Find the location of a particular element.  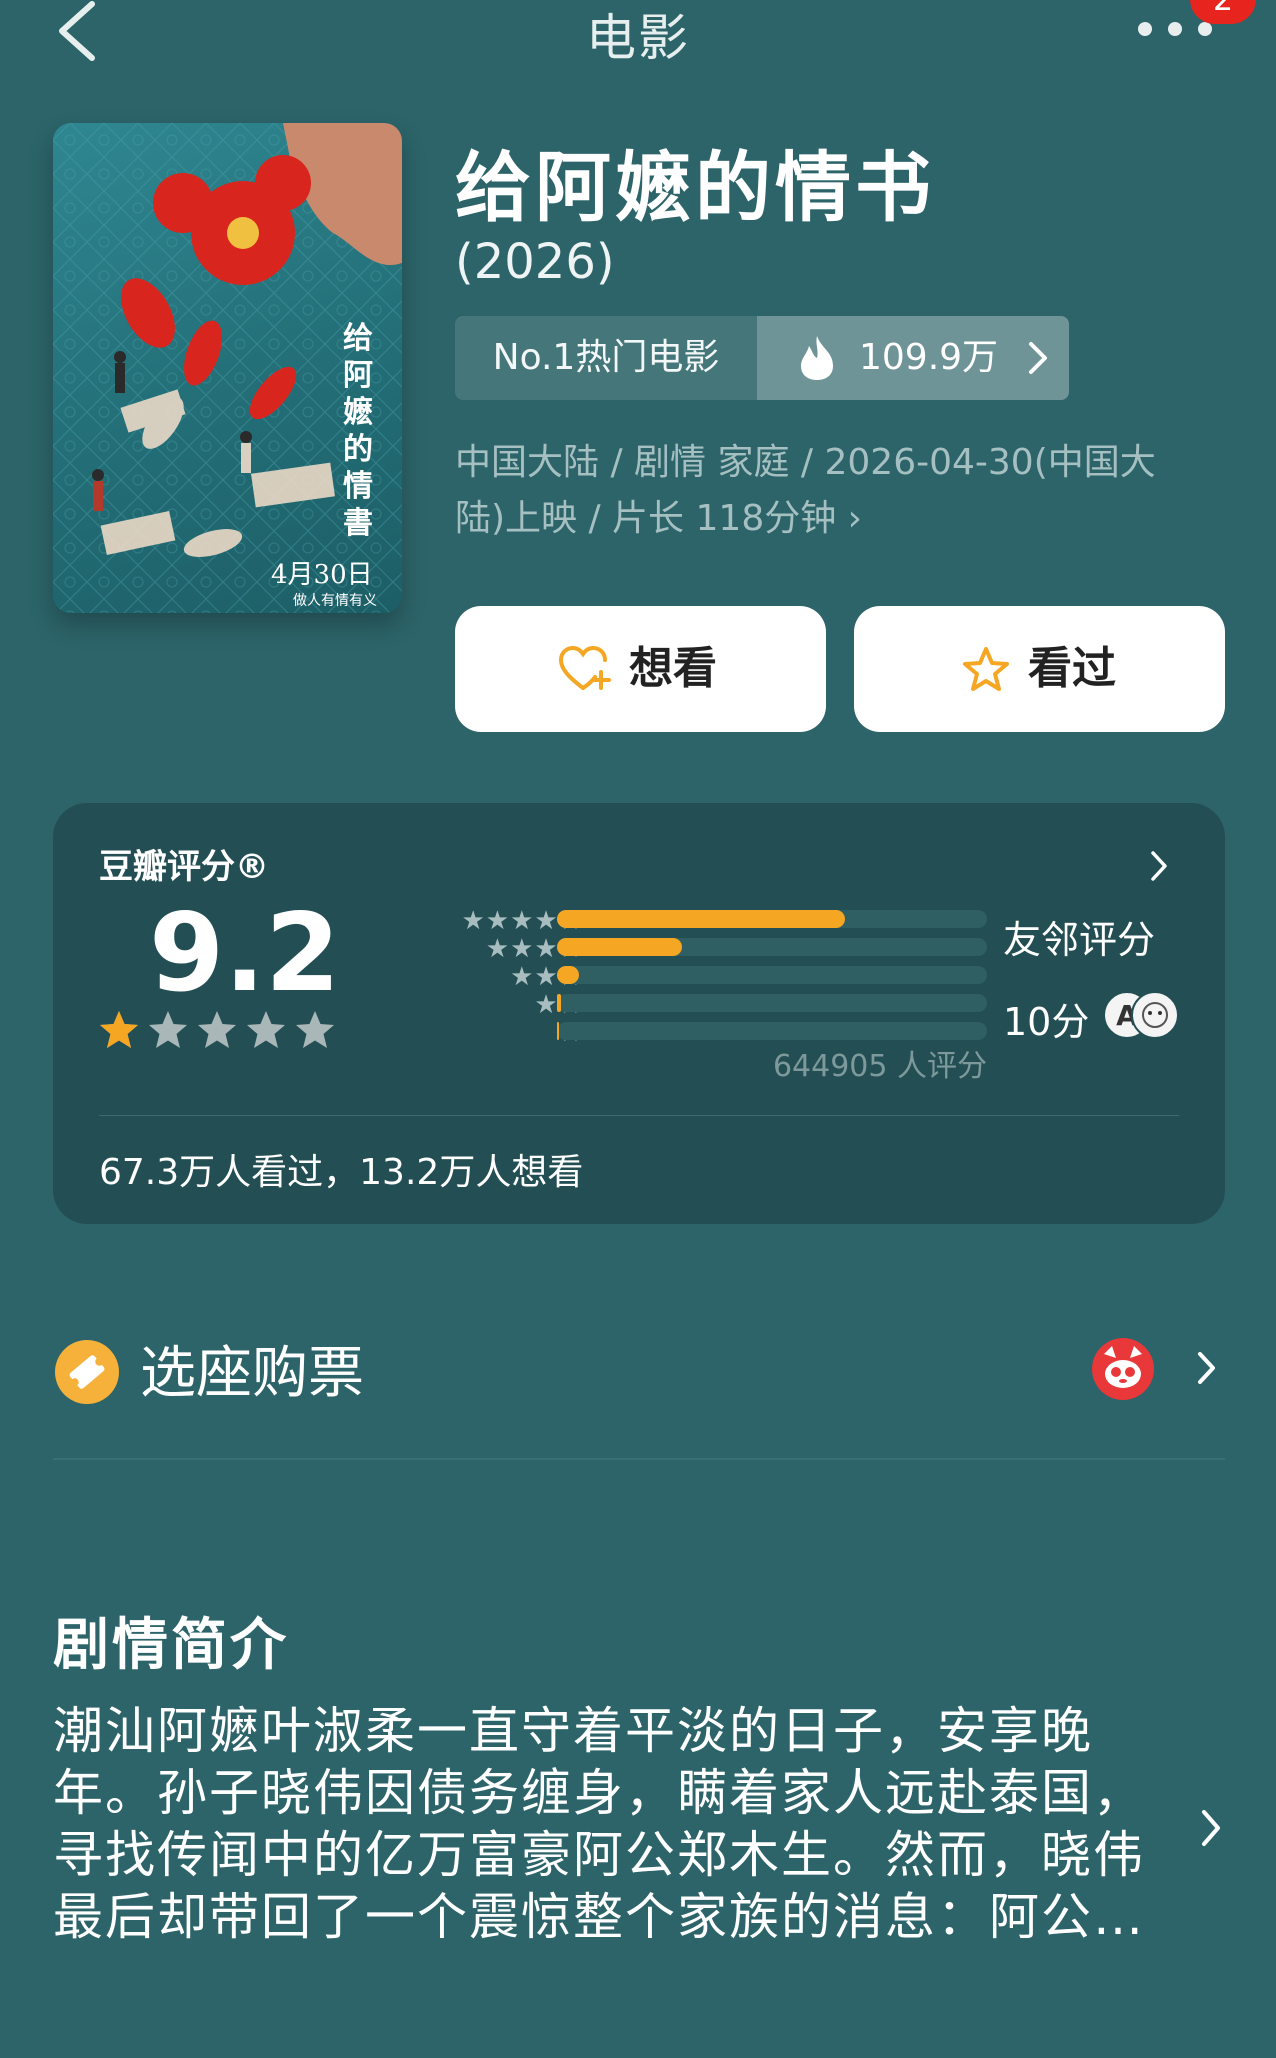

svg-text: 阿 is located at coordinates (358, 375).